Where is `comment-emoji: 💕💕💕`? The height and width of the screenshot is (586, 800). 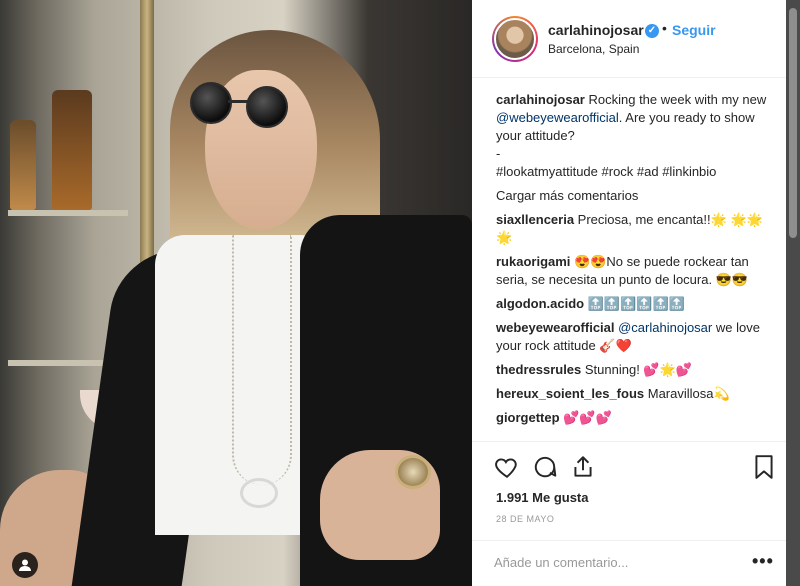 comment-emoji: 💕💕💕 is located at coordinates (585, 417).